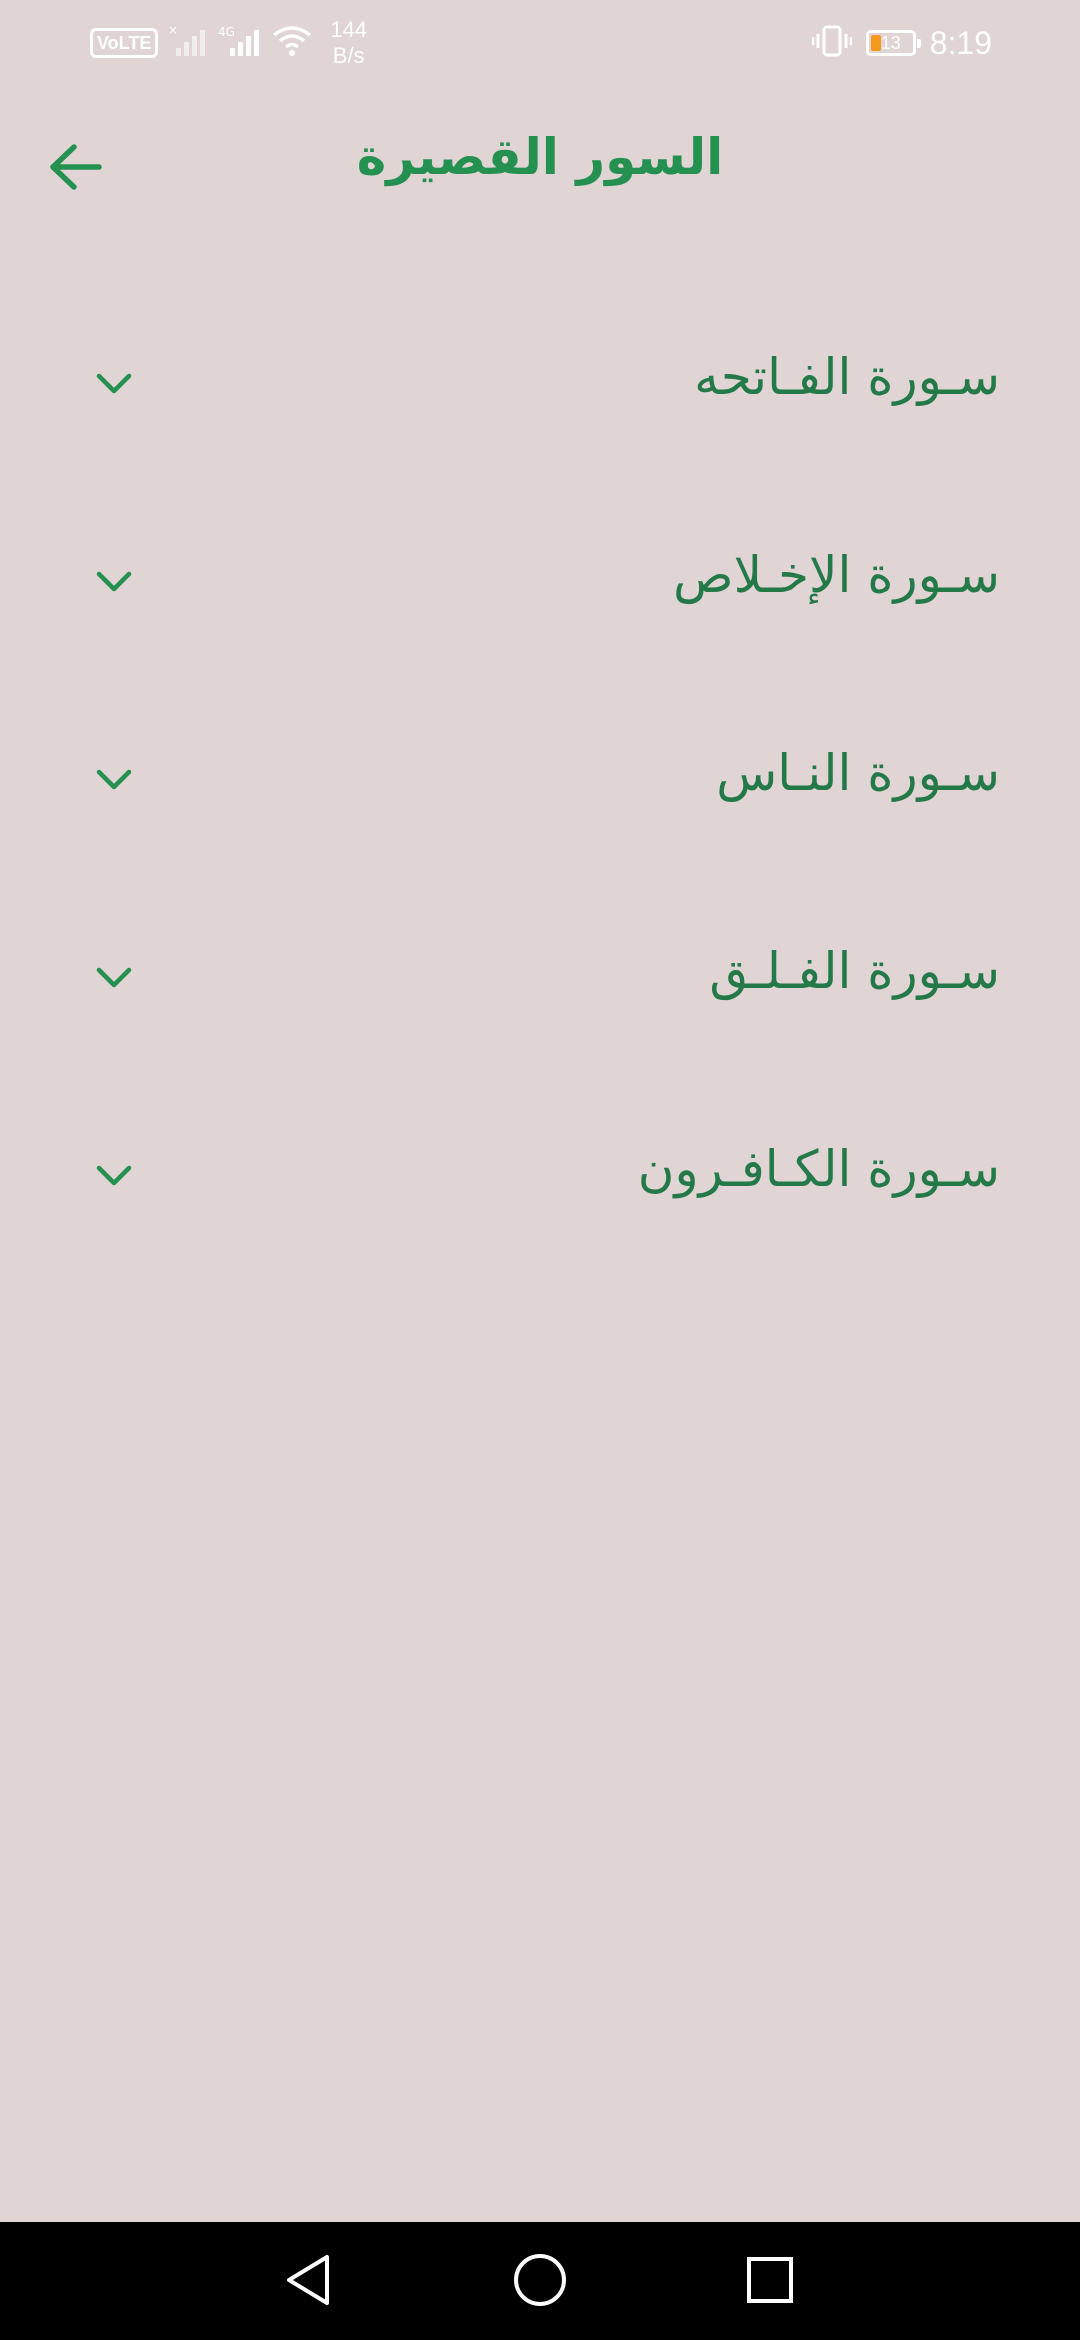  Describe the element at coordinates (540, 1207) in the screenshot. I see `surah-item-kafirun: سـورة الكـافـرون` at that location.